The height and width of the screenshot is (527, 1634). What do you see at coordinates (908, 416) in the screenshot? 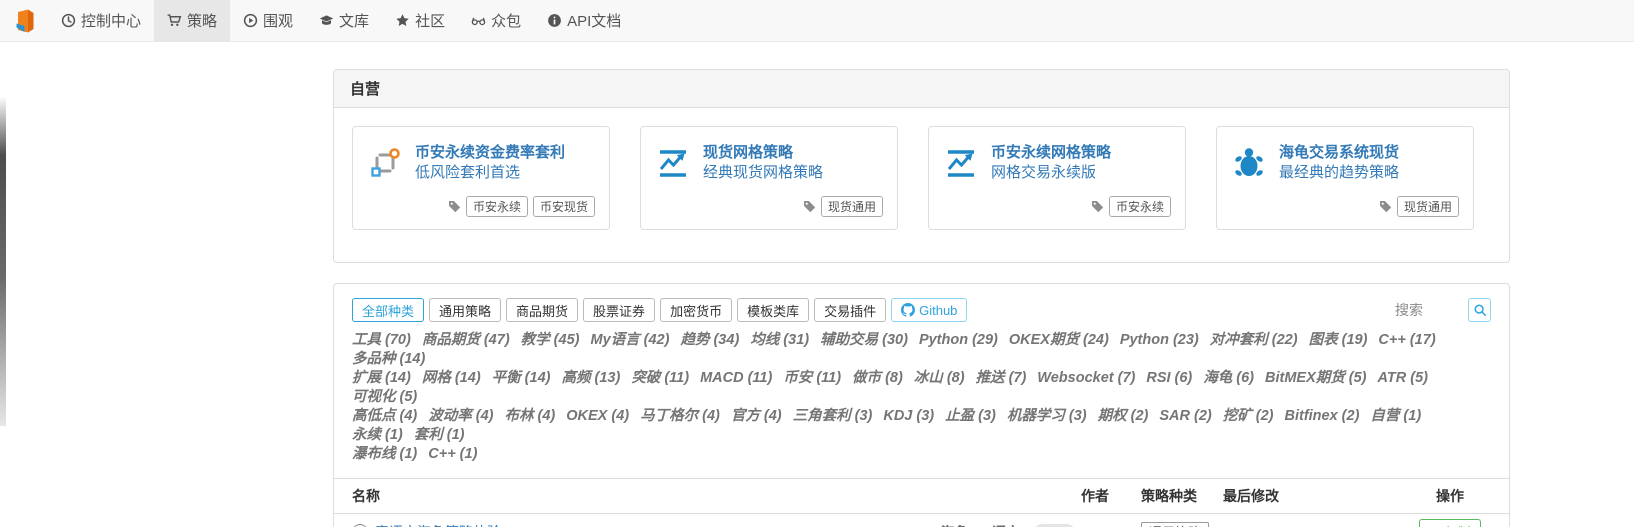
I see `tag-cloud-item: KDJ (3)` at bounding box center [908, 416].